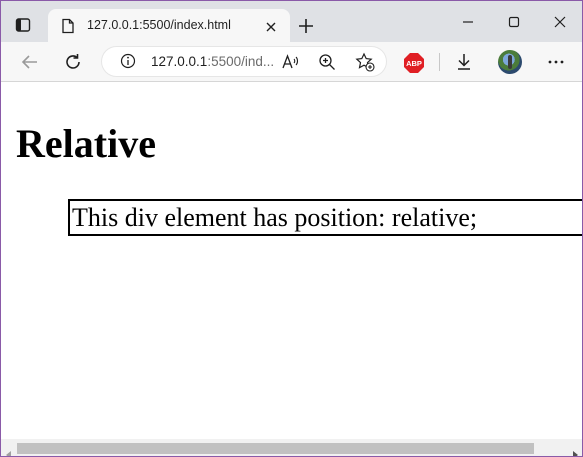  I want to click on toolbar: 127.0.0.1:5500/ind... ABP, so click(291, 62).